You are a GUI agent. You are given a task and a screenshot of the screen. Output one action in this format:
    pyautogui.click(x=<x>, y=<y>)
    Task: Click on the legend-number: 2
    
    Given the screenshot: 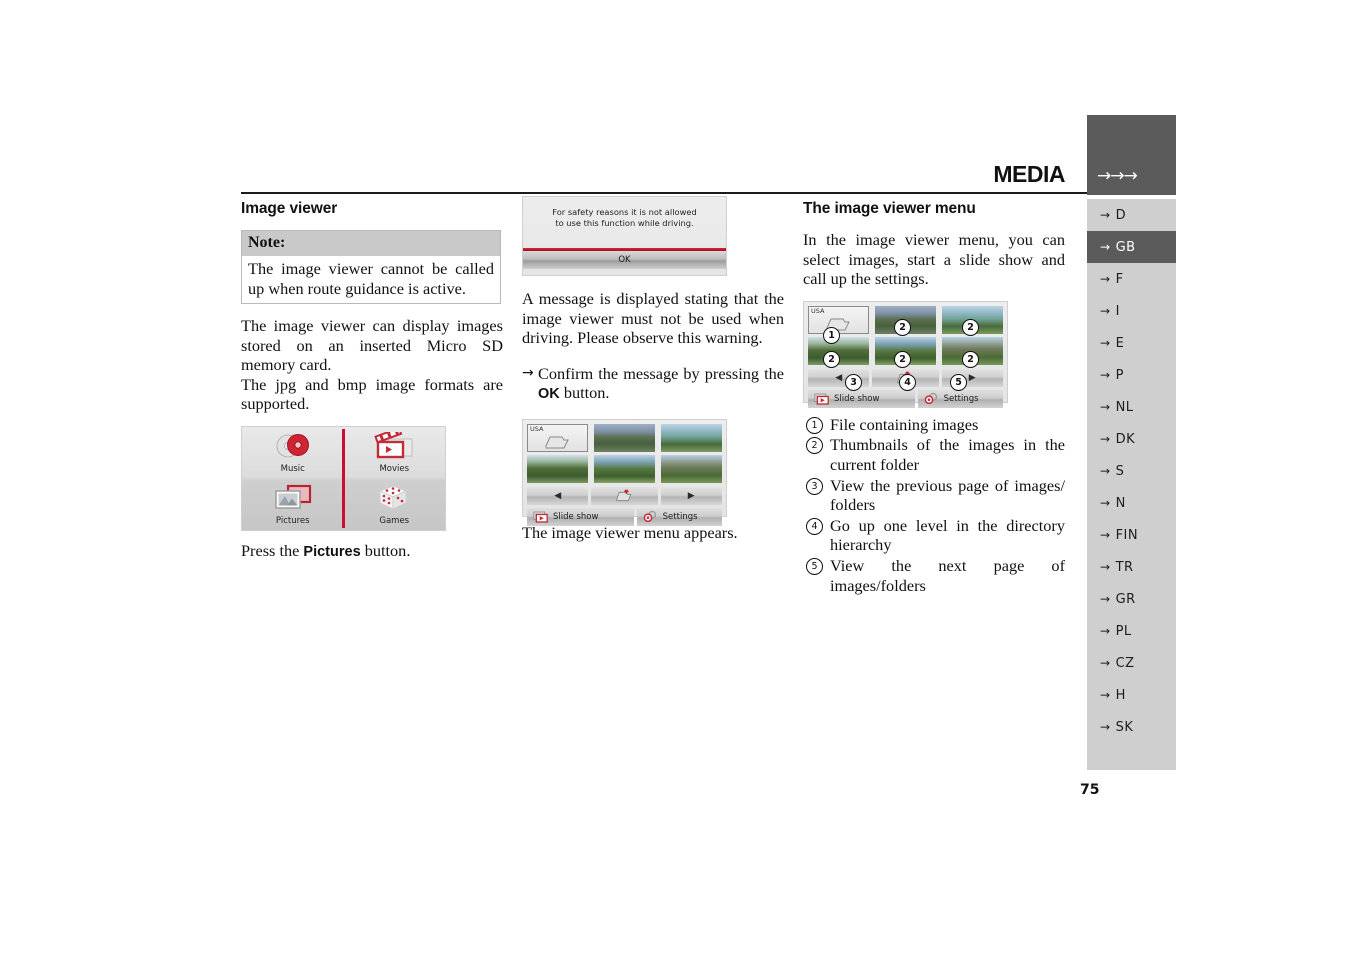 What is the action you would take?
    pyautogui.click(x=814, y=446)
    